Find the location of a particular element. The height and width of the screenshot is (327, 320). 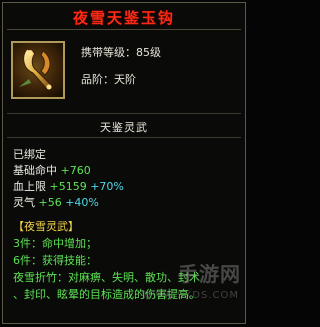

title-divider is located at coordinates (124, 29).